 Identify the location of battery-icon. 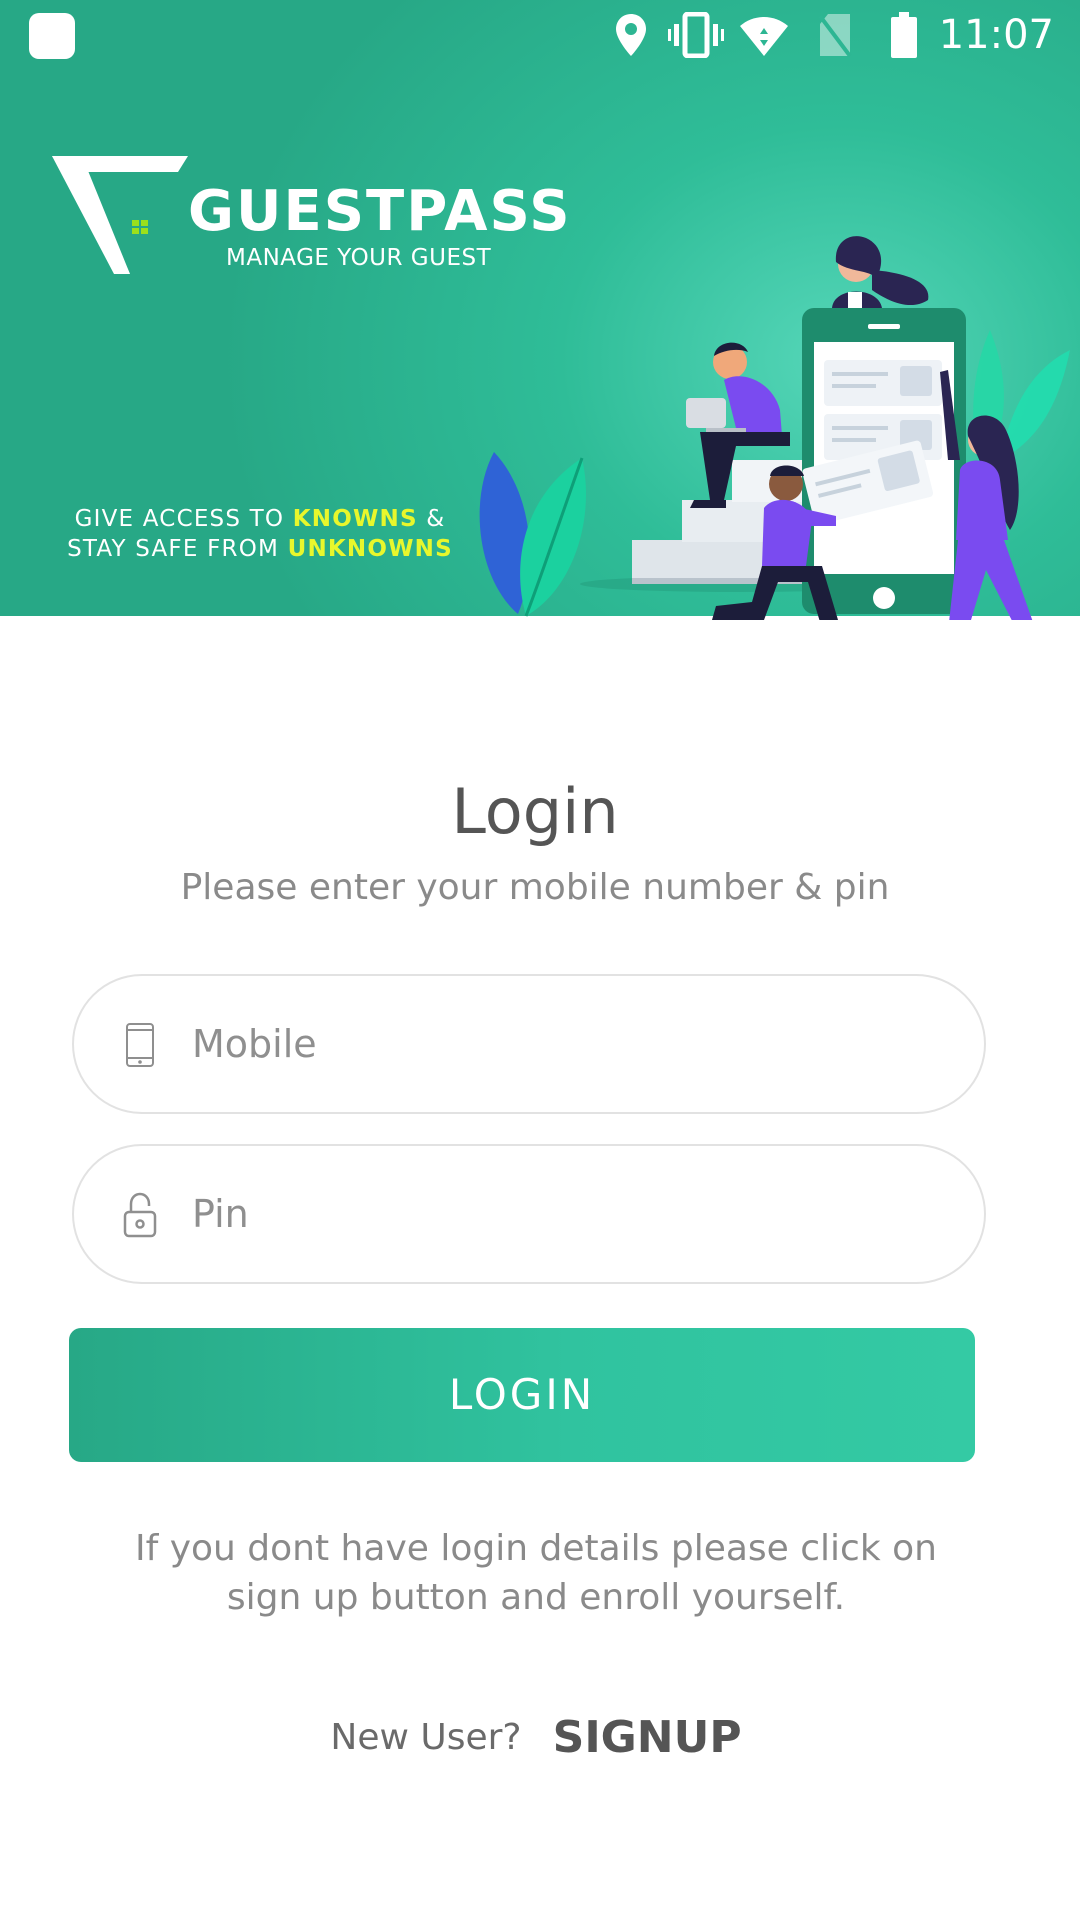
(904, 35).